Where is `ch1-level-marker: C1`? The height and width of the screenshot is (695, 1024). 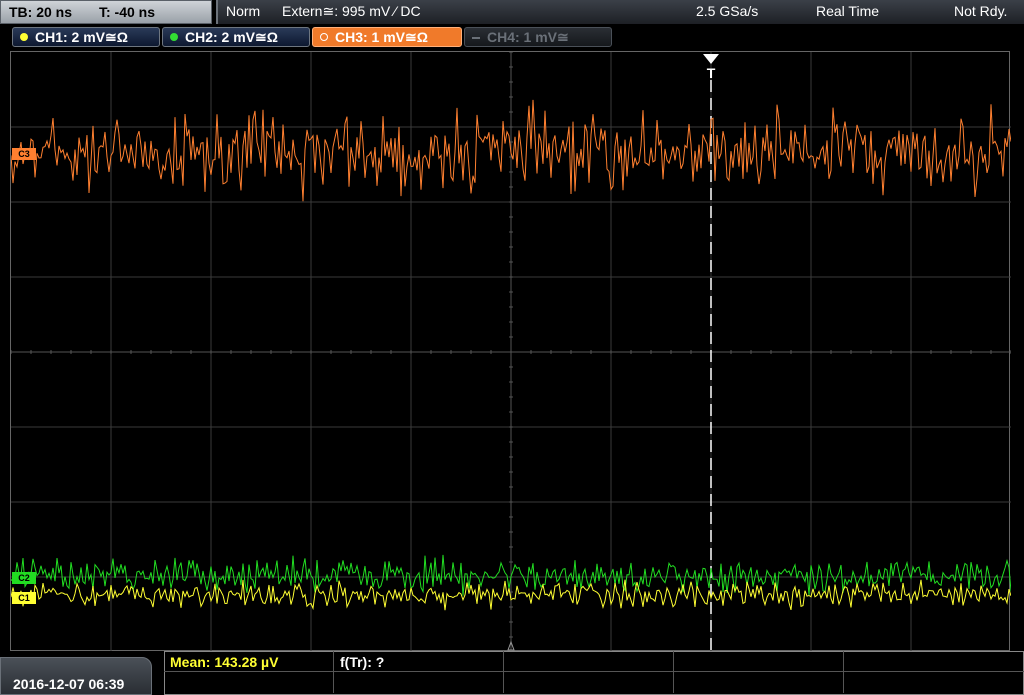 ch1-level-marker: C1 is located at coordinates (24, 598).